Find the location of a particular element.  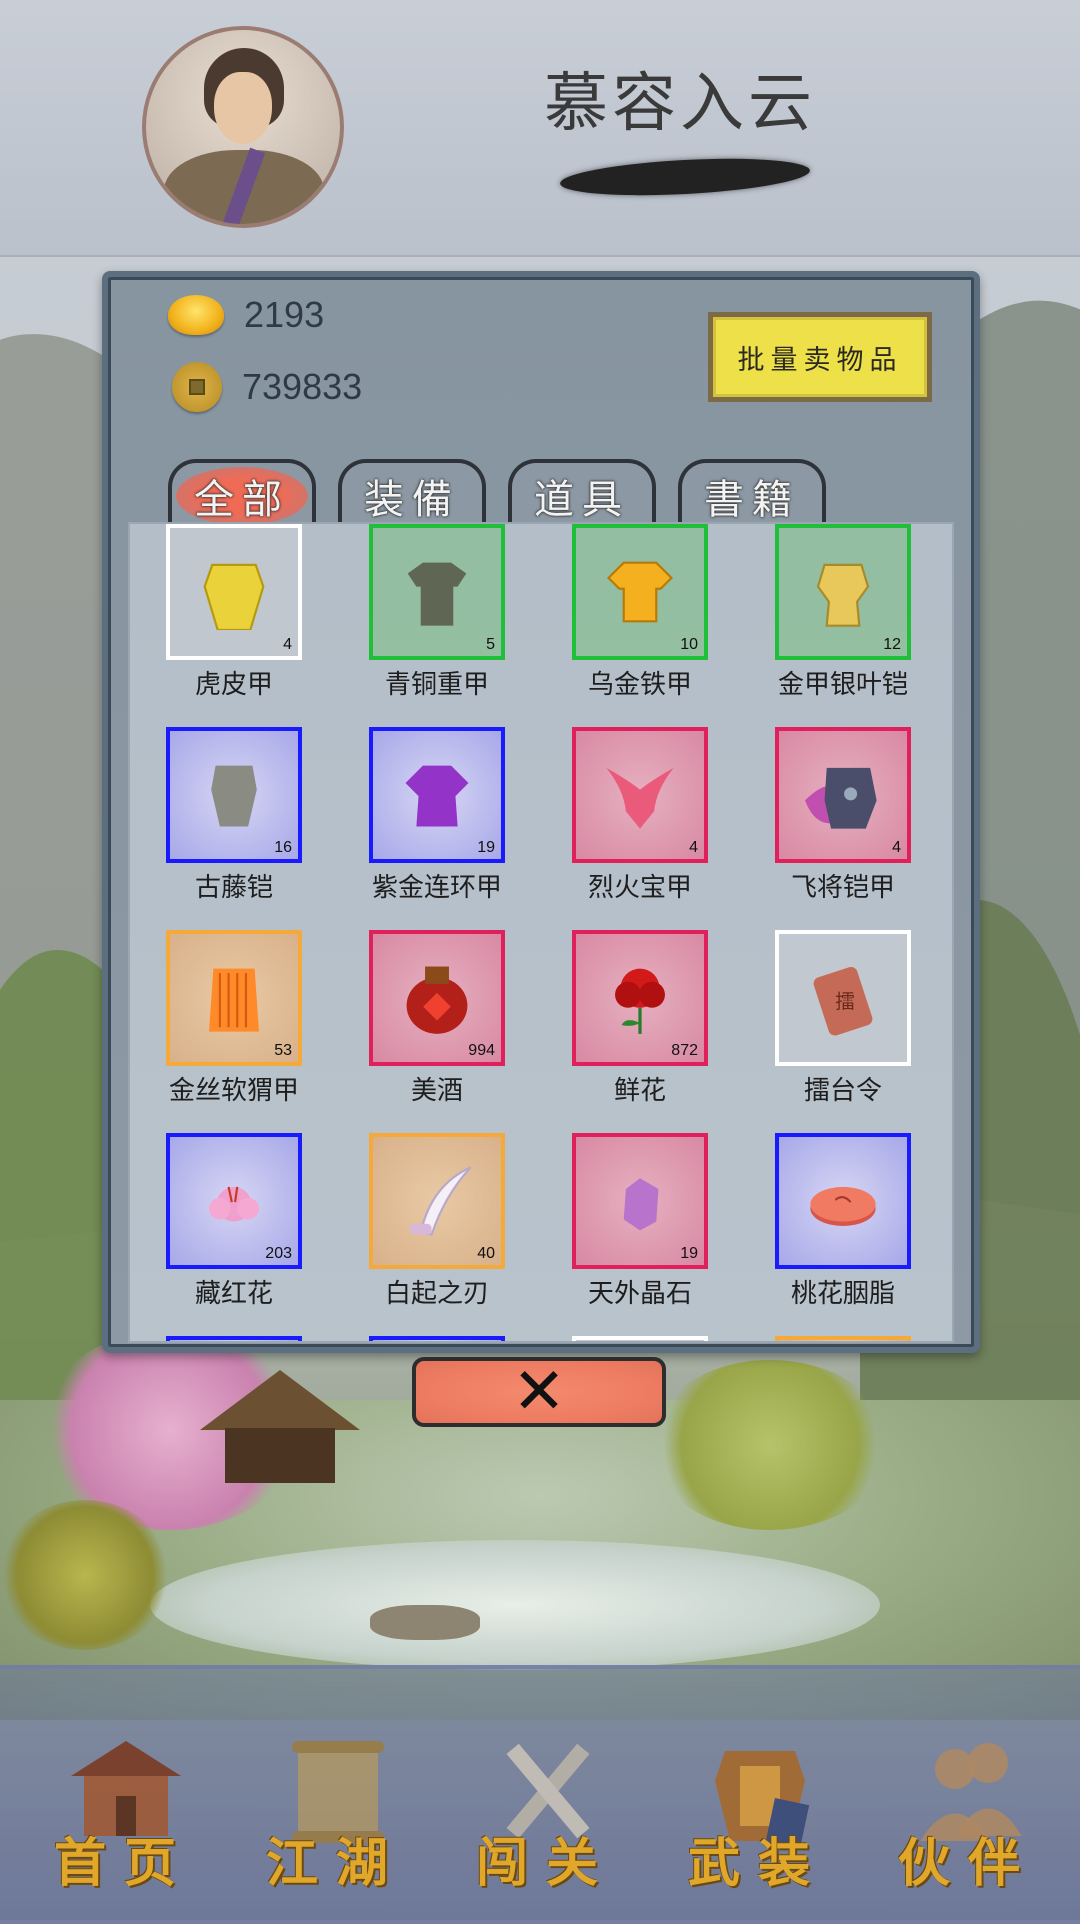

item-count: 16 is located at coordinates (283, 847).